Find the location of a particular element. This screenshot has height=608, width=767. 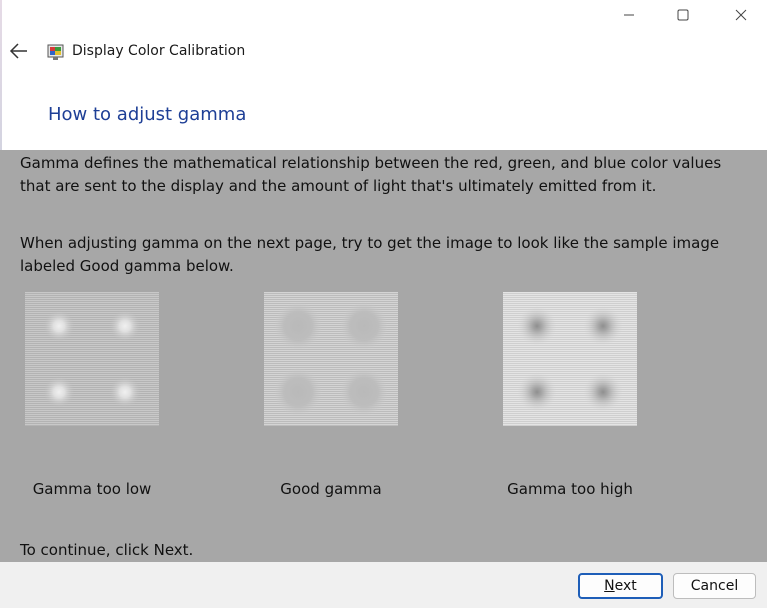

next-button: Next is located at coordinates (620, 586).